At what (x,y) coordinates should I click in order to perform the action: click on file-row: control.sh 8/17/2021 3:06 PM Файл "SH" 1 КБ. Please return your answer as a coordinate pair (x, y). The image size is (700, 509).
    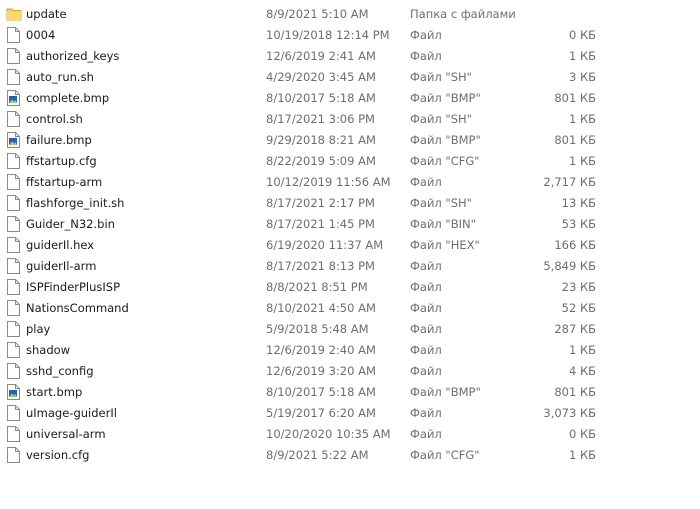
    Looking at the image, I should click on (350, 119).